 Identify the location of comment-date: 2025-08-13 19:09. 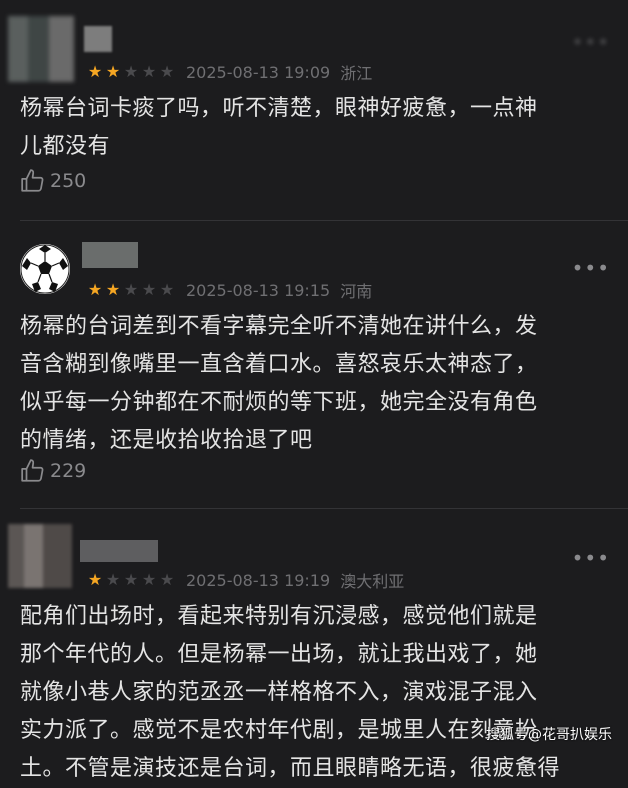
(258, 72).